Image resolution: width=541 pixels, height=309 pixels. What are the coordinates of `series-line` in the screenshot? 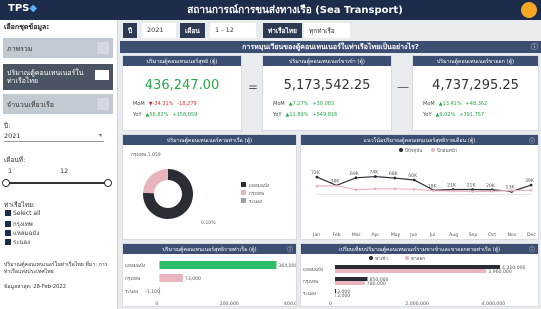 It's located at (424, 184).